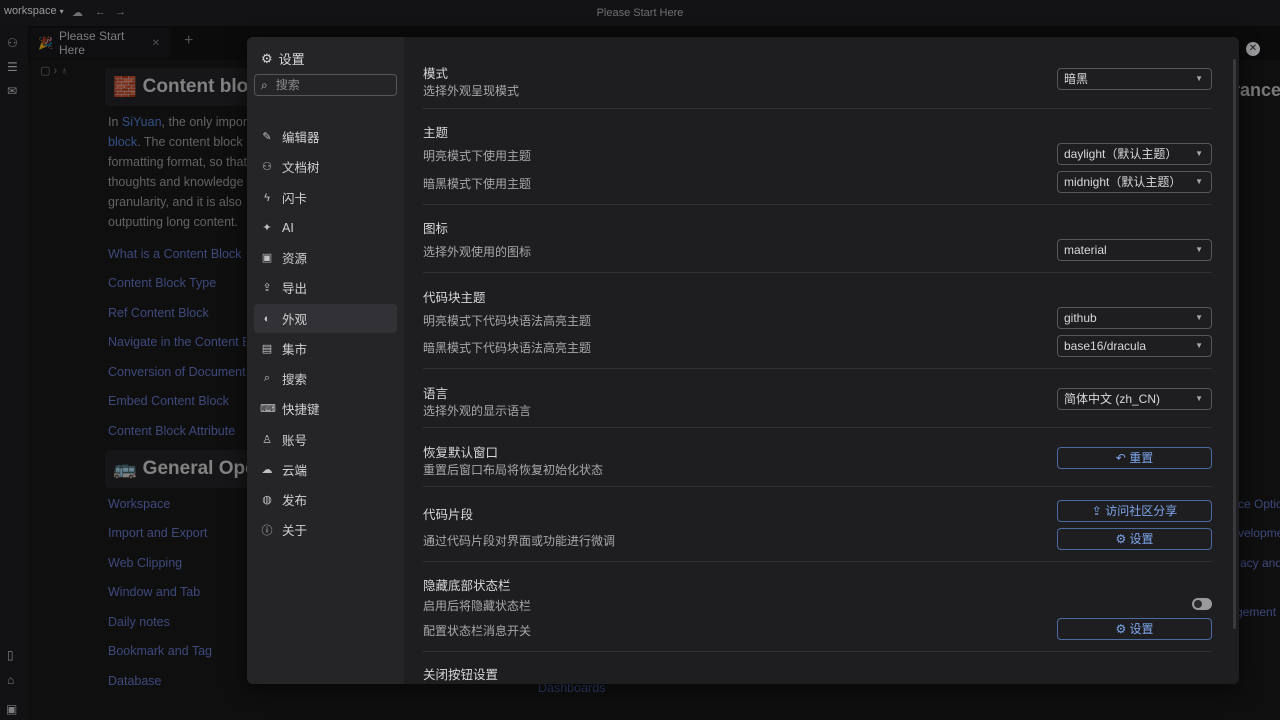 Image resolution: width=1280 pixels, height=720 pixels. What do you see at coordinates (325, 197) in the screenshot?
I see `nav-item-flashcard: ϟ 闪卡` at bounding box center [325, 197].